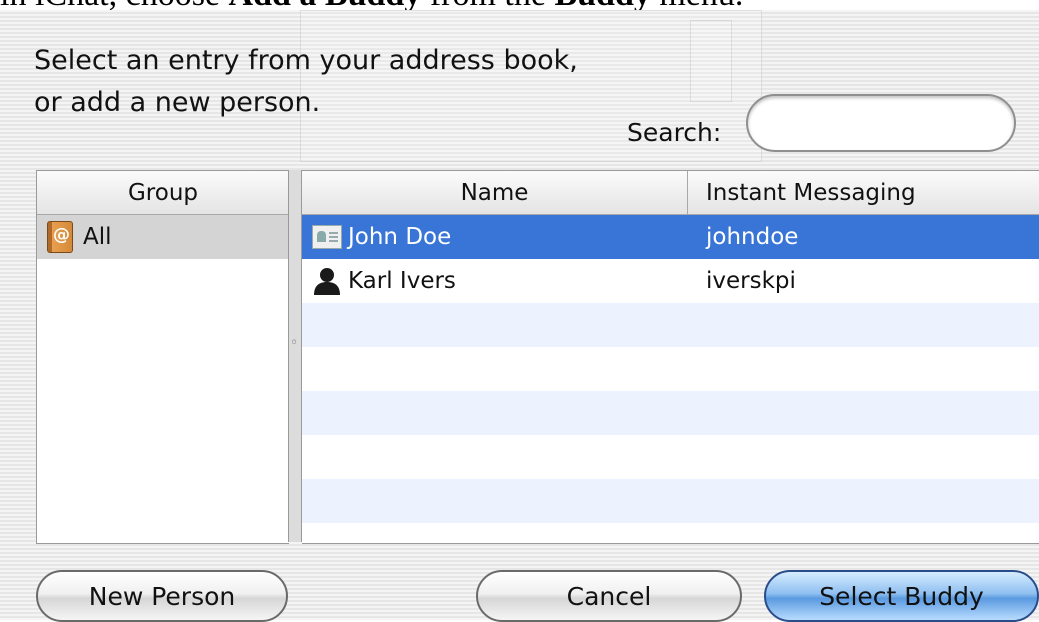 The image size is (1039, 622). Describe the element at coordinates (400, 237) in the screenshot. I see `row-name-text: John Doe` at that location.